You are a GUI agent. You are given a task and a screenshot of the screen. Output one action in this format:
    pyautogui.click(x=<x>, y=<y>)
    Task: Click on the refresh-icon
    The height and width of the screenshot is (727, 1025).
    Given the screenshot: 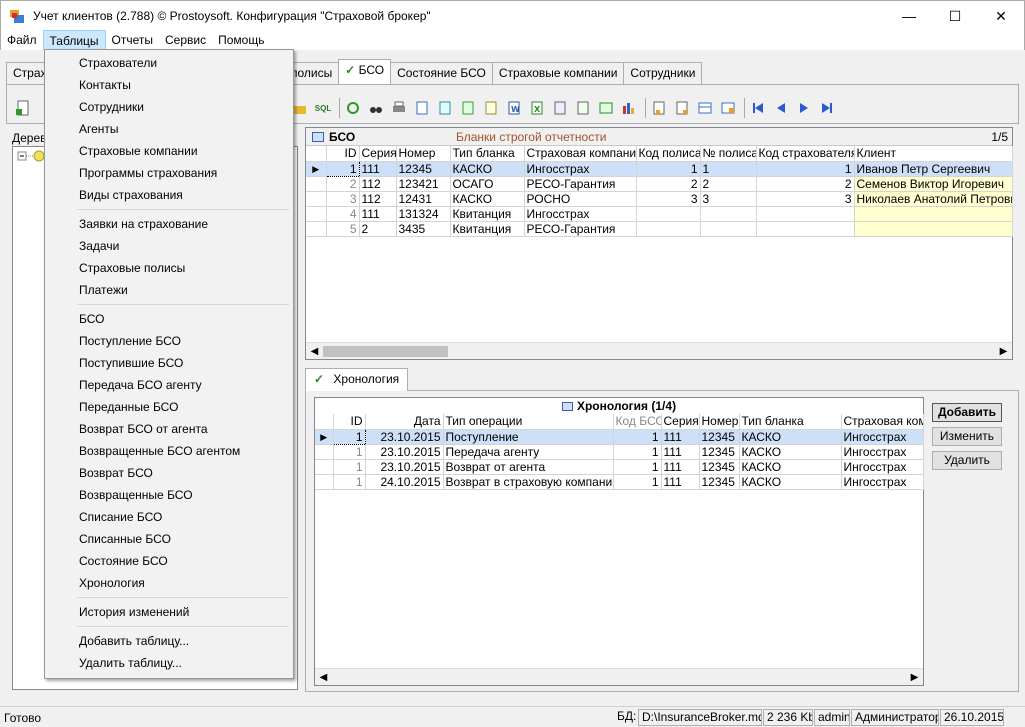 What is the action you would take?
    pyautogui.click(x=353, y=108)
    